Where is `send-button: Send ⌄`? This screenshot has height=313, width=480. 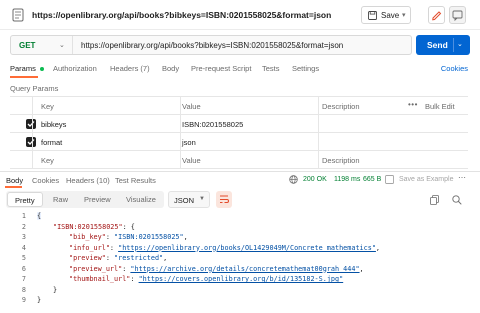 send-button: Send ⌄ is located at coordinates (443, 45).